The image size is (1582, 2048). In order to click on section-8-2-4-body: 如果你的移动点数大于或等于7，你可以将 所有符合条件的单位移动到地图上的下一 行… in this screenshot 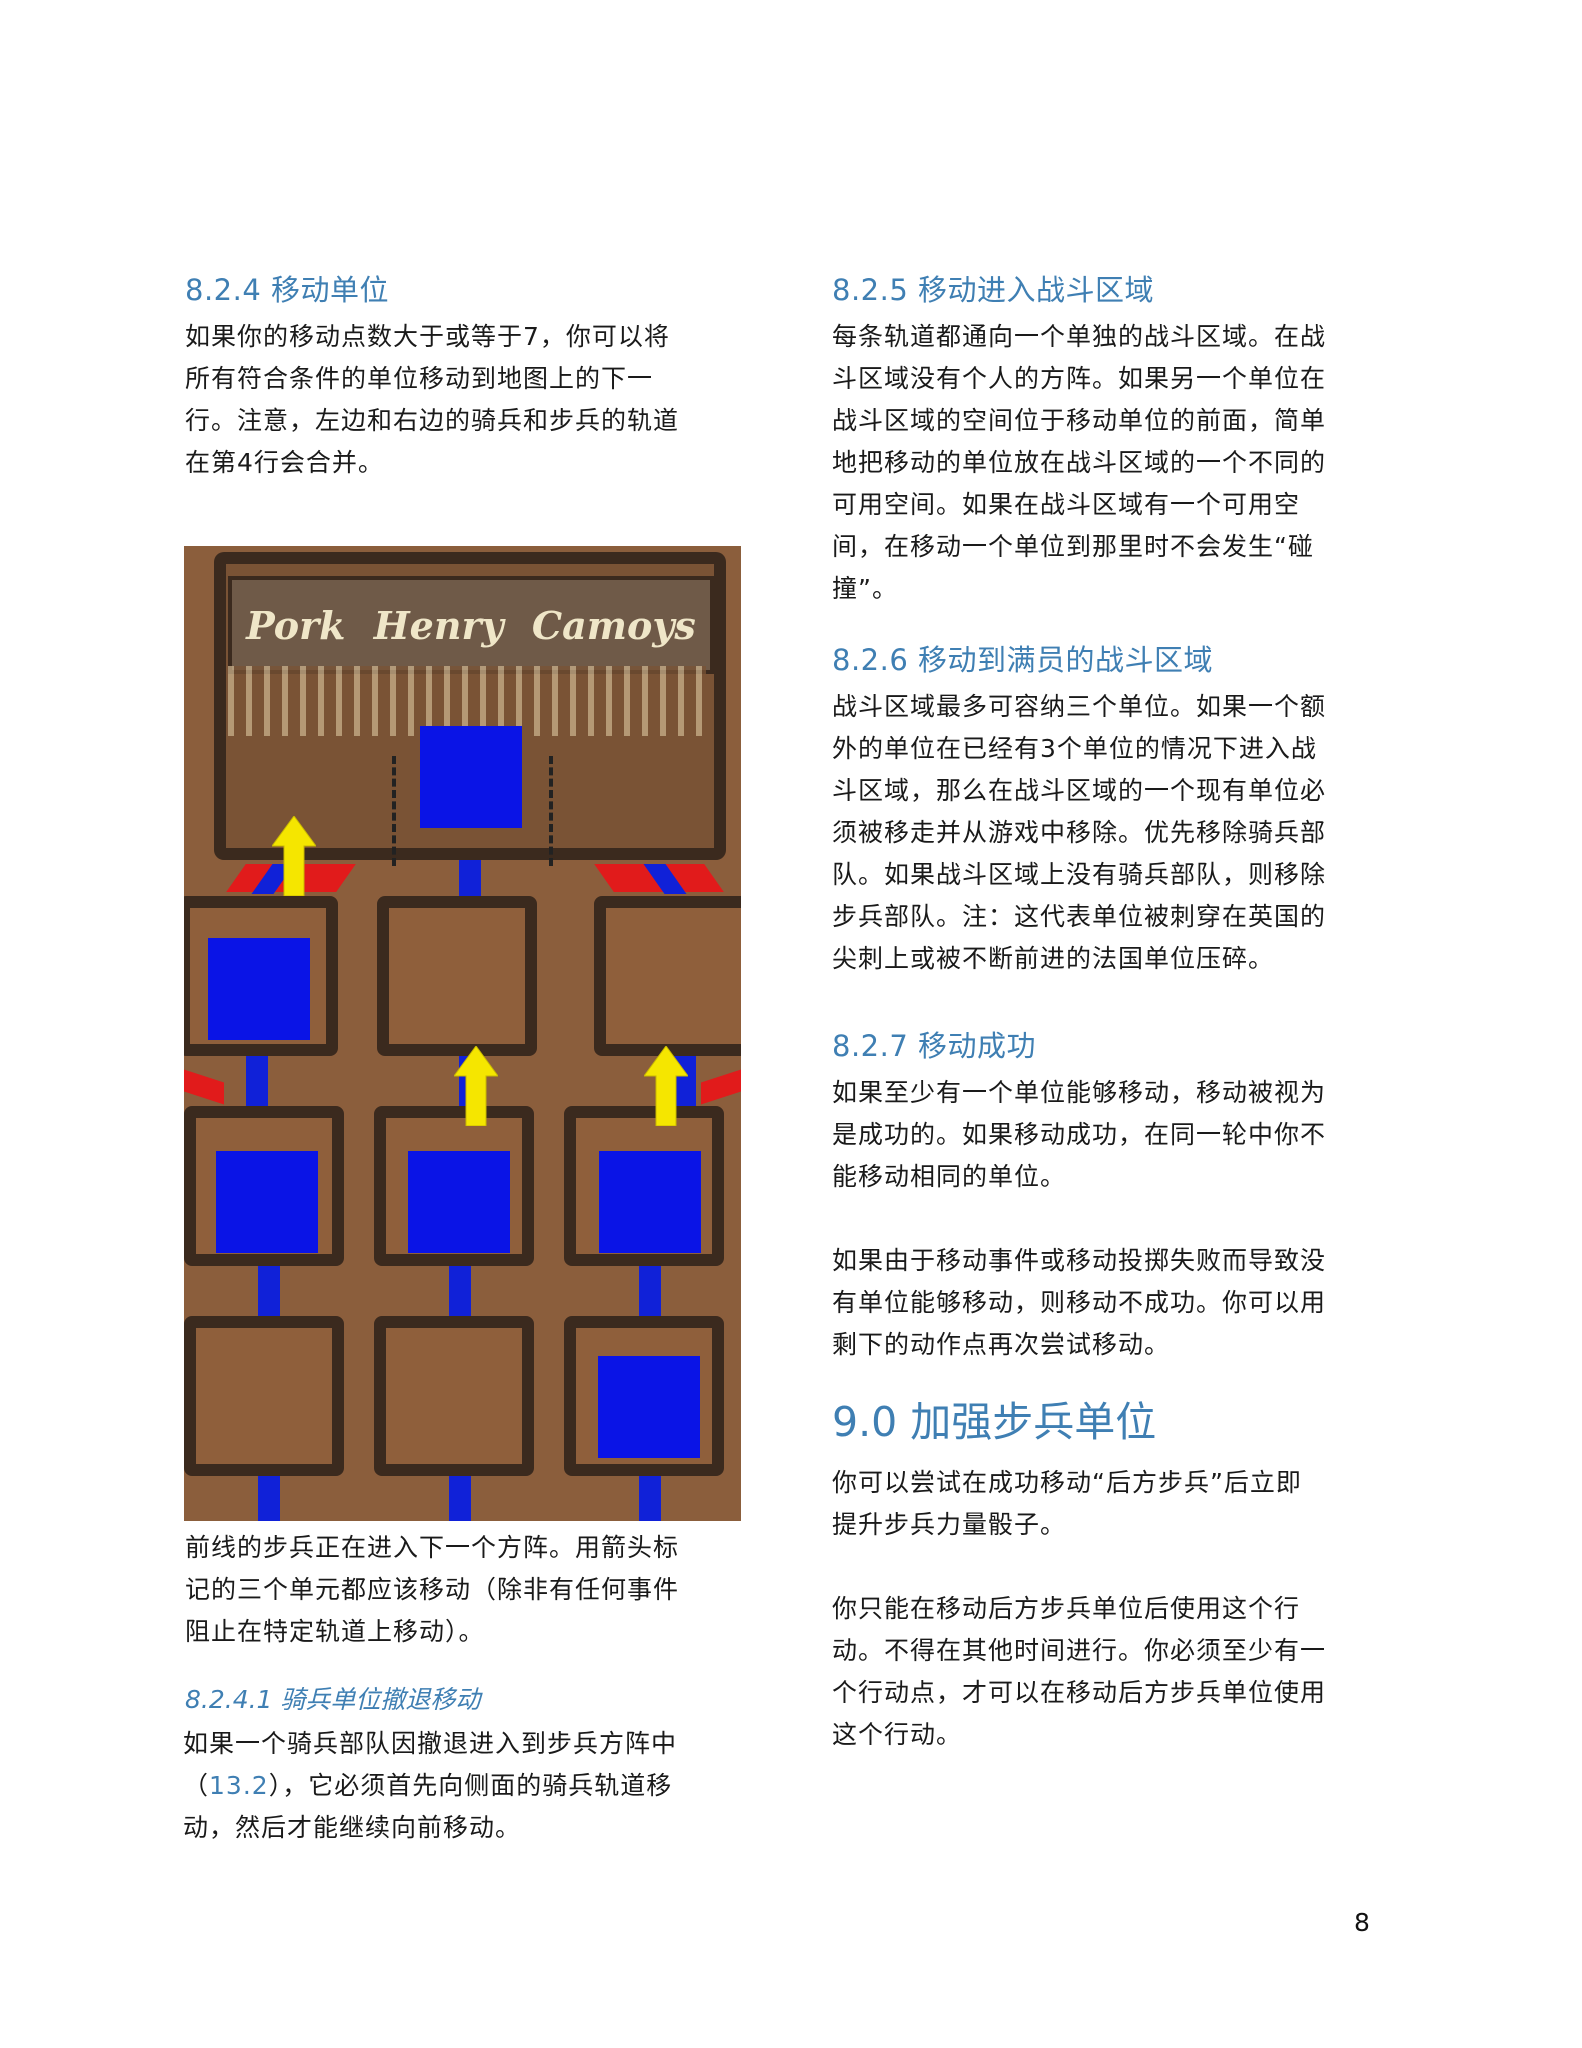, I will do `click(432, 399)`.